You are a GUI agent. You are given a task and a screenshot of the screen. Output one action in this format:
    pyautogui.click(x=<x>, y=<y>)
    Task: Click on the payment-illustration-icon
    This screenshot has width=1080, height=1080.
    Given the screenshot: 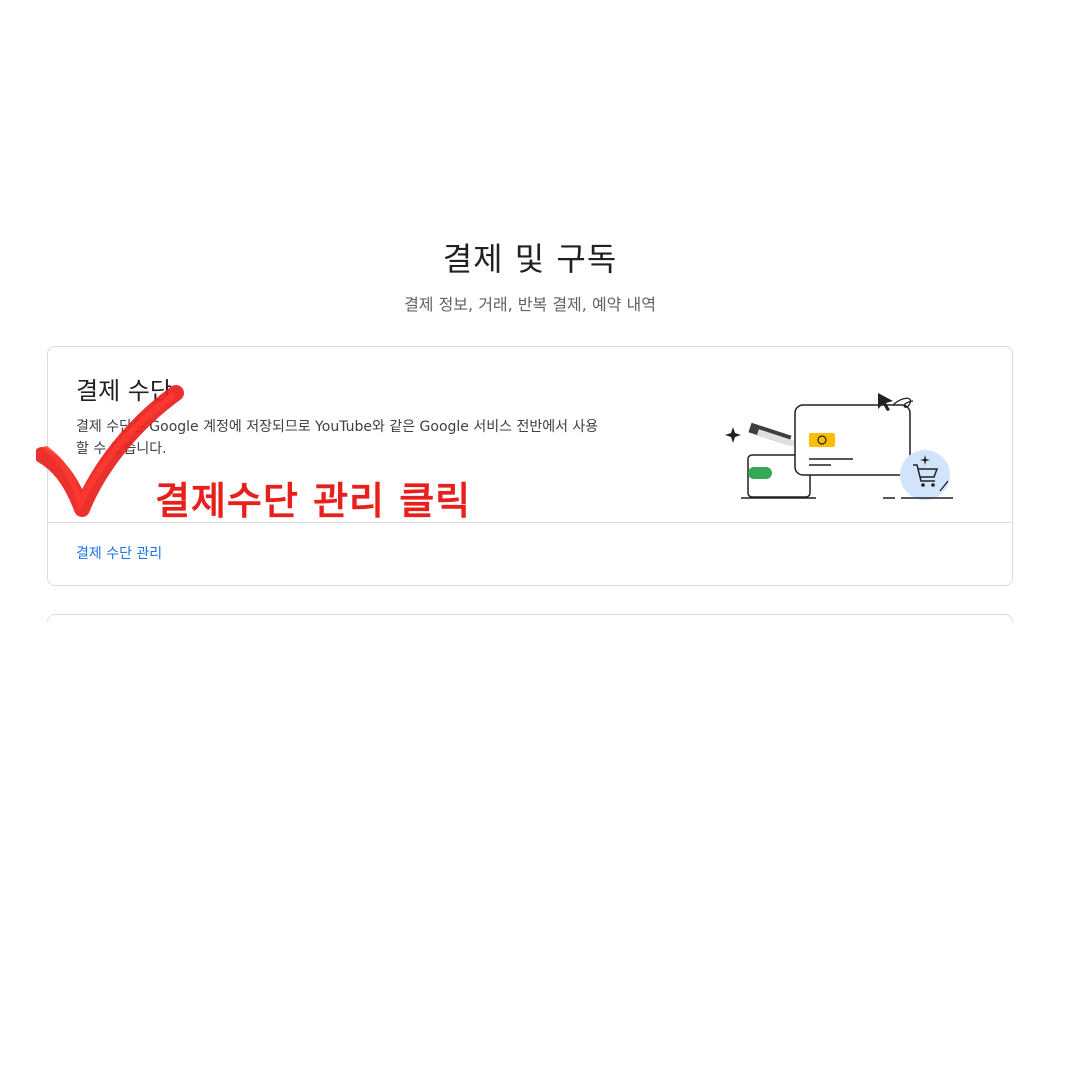 What is the action you would take?
    pyautogui.click(x=839, y=446)
    